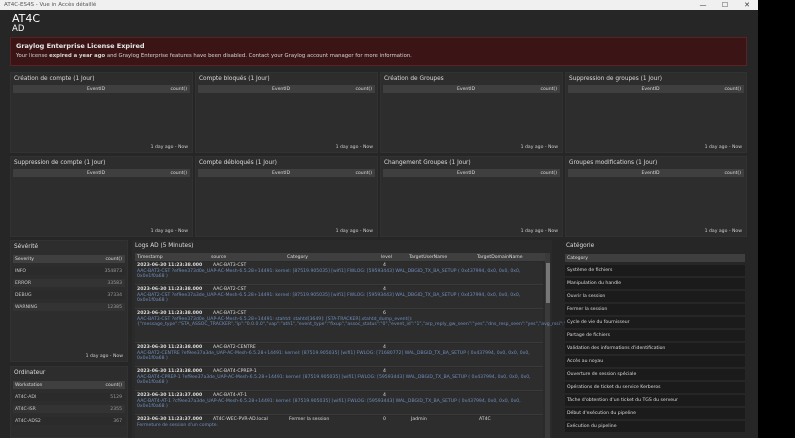 This screenshot has height=438, width=795. What do you see at coordinates (150, 257) in the screenshot?
I see `col-timestamp: Timestamp` at bounding box center [150, 257].